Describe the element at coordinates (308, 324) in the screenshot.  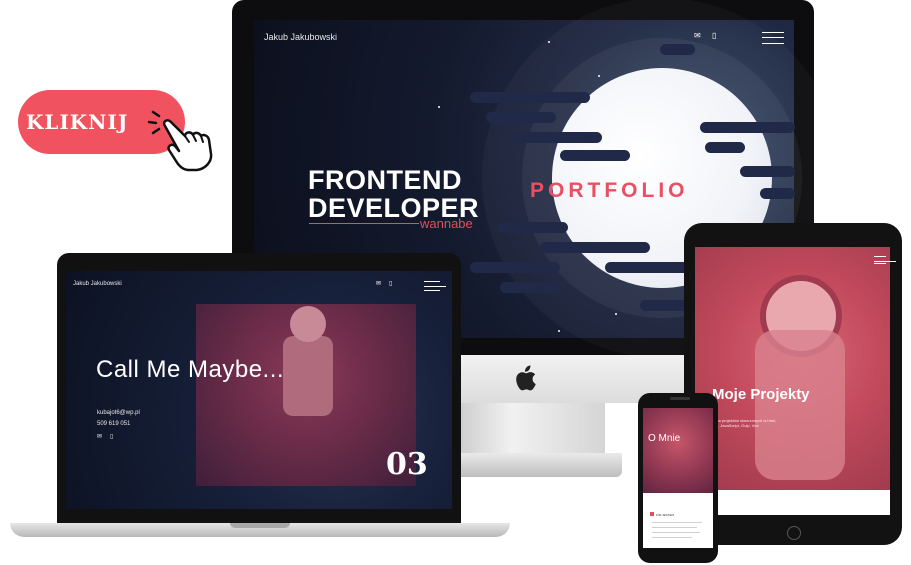
I see `astronaut-helmet` at that location.